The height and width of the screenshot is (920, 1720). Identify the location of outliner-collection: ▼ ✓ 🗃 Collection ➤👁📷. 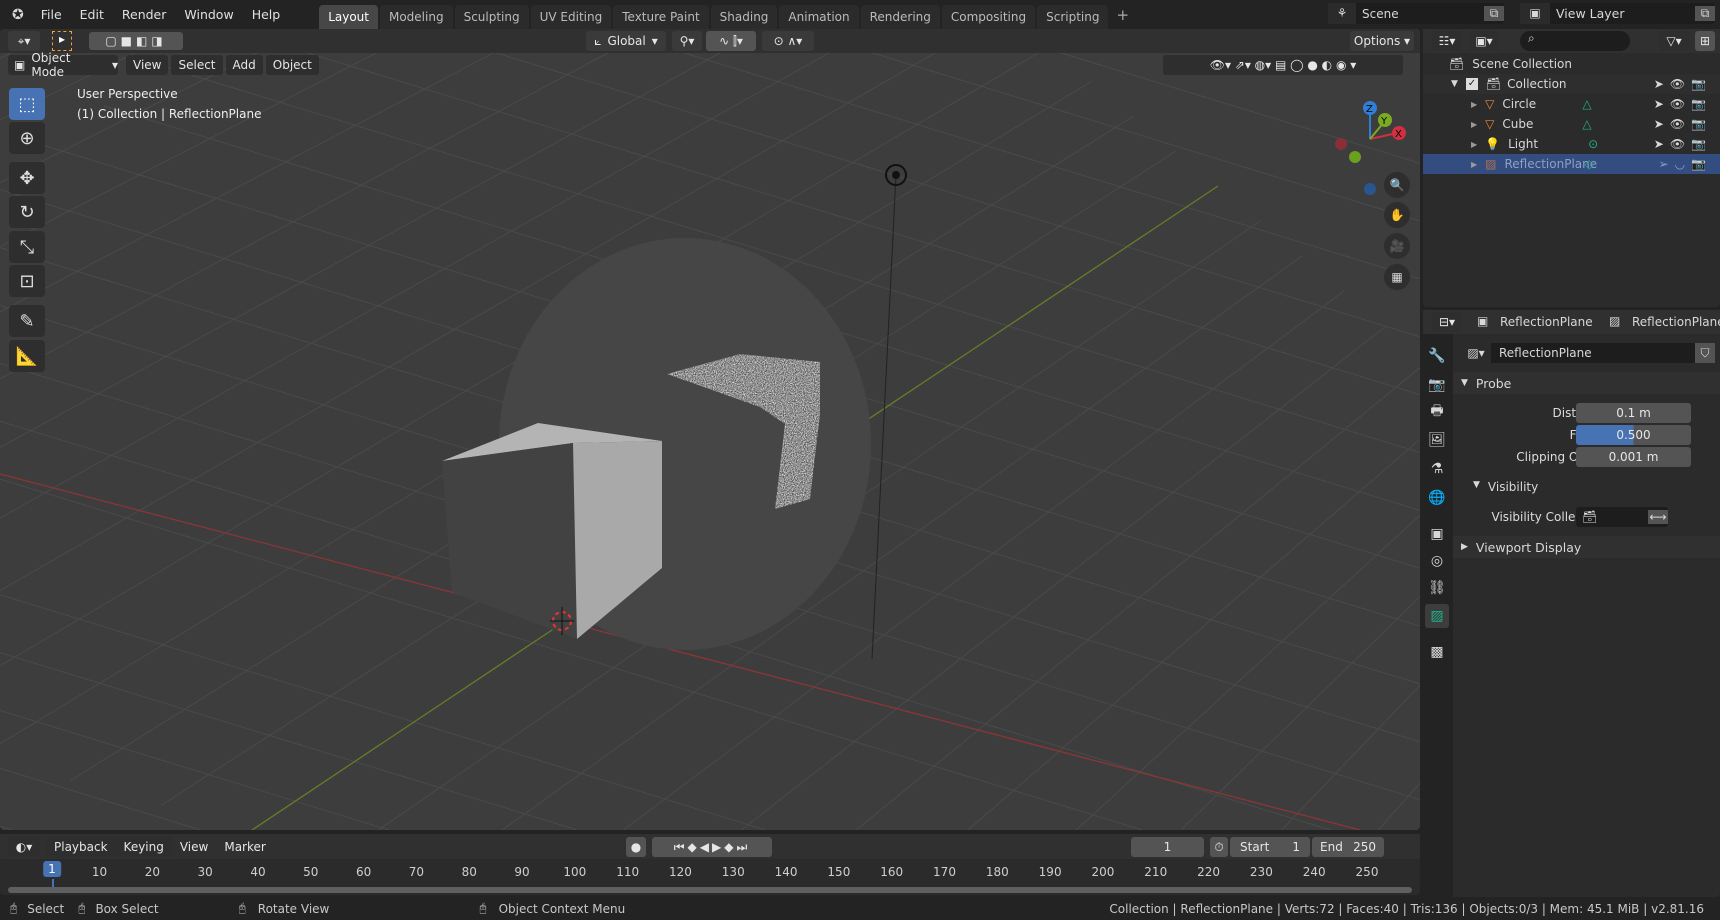
(1571, 84).